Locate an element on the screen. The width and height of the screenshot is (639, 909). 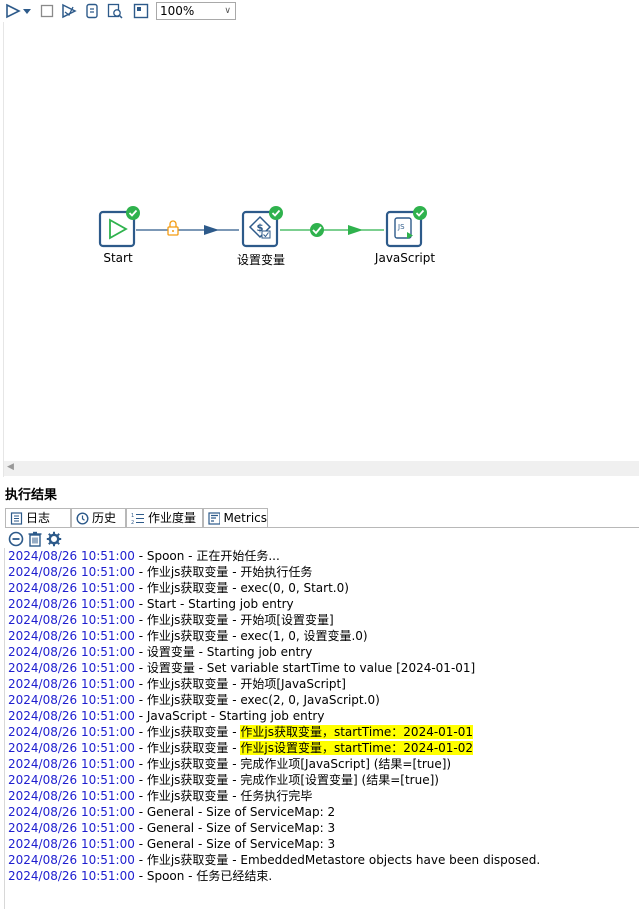
set-variables-node: $ is located at coordinates (262, 227).